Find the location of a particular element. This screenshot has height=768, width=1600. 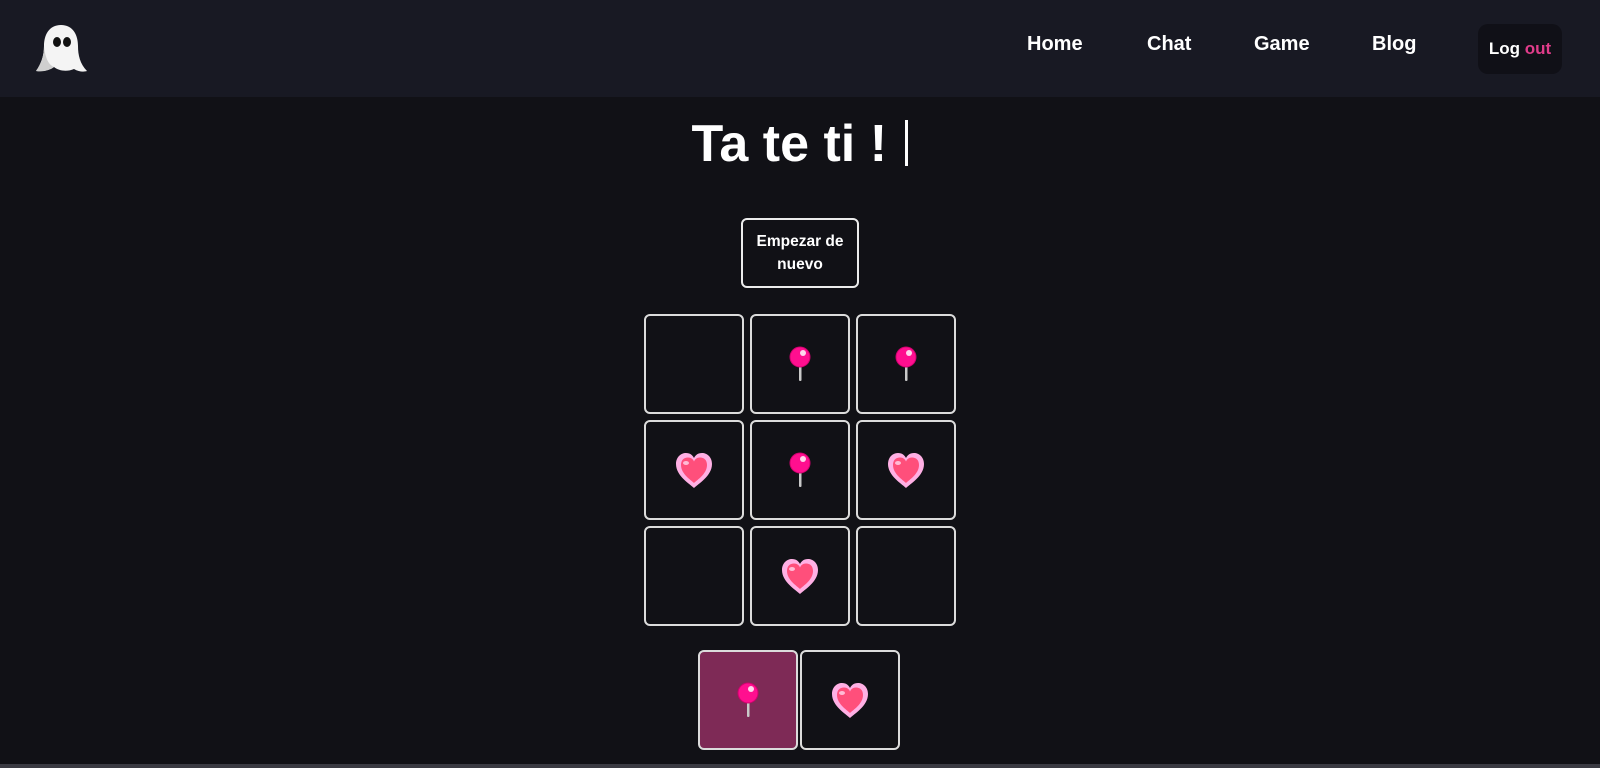

game-board is located at coordinates (800, 470).